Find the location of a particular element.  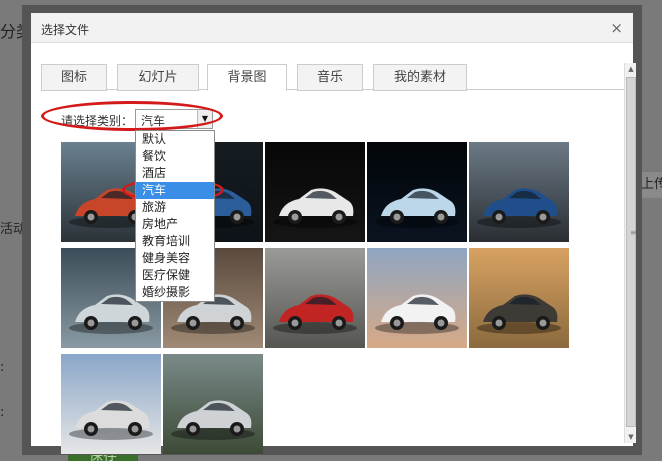

chevron-down-icon: ▼ is located at coordinates (204, 119).